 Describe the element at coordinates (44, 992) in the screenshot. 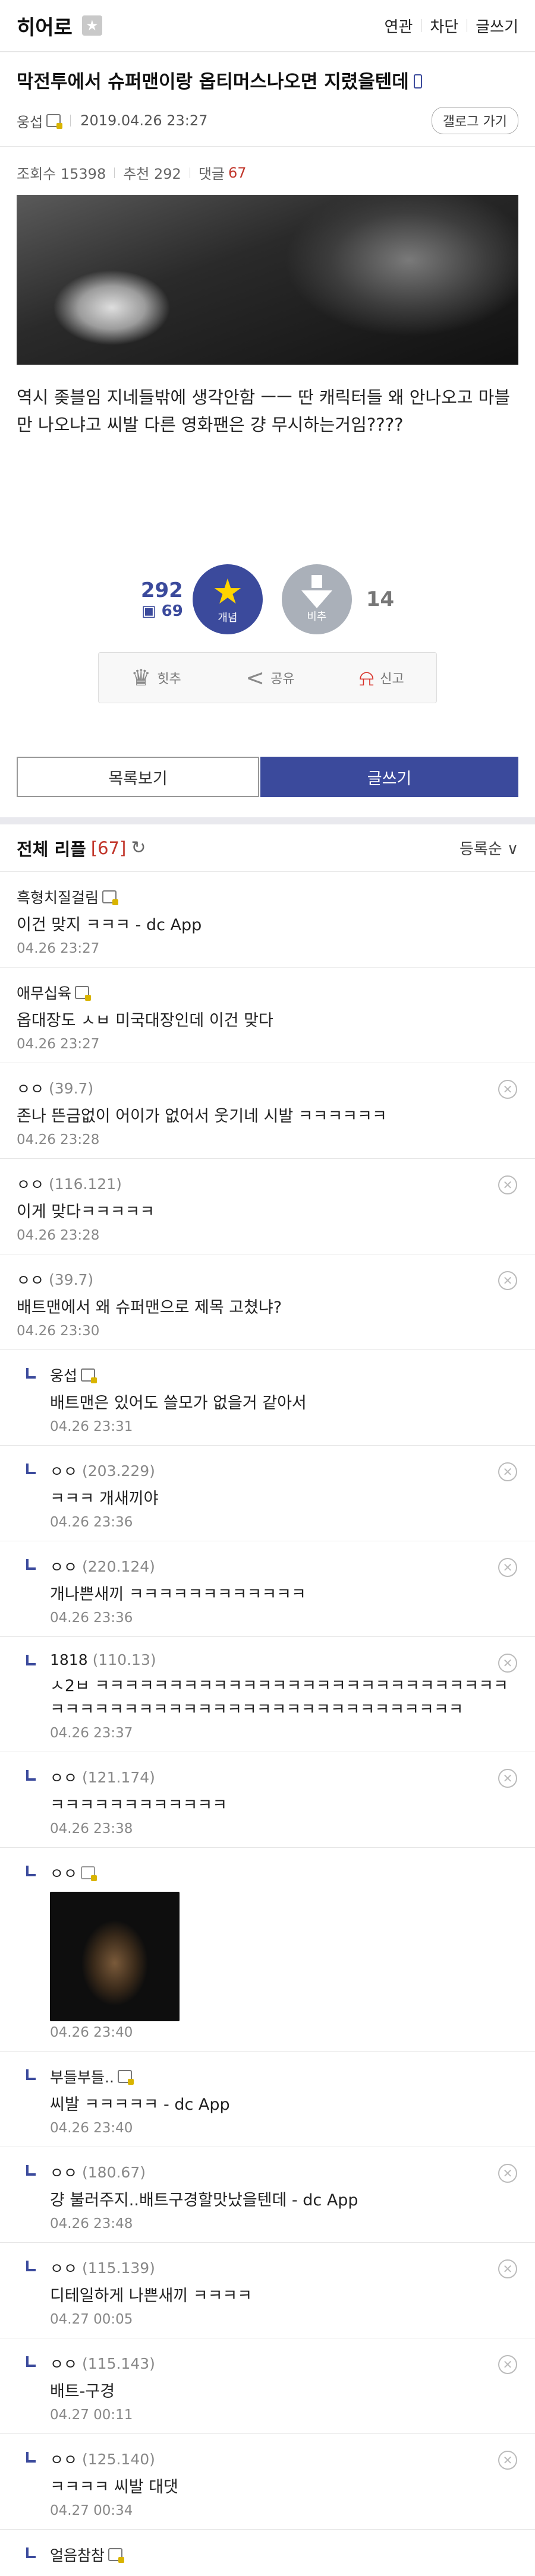

I see `comment-nick: 애무십육` at that location.